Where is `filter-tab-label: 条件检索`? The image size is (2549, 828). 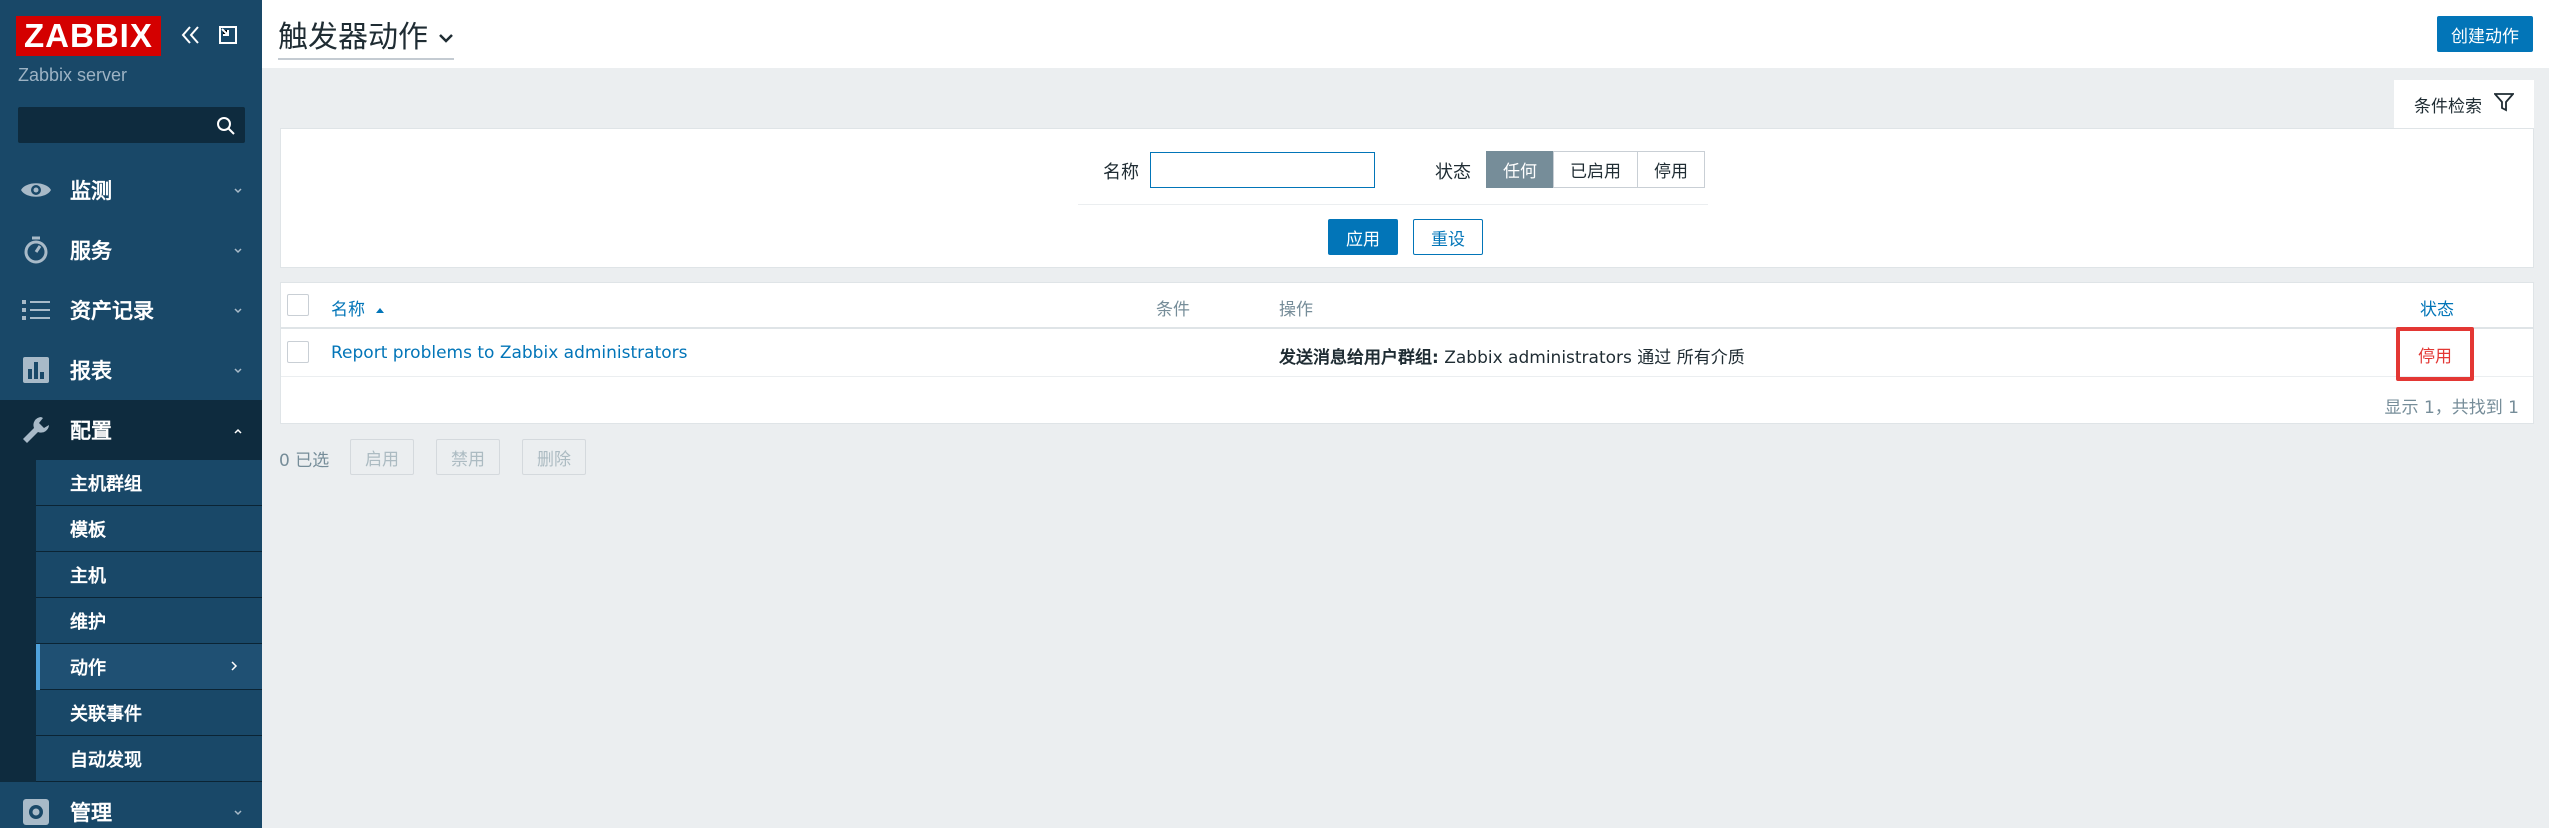
filter-tab-label: 条件检索 is located at coordinates (2448, 106).